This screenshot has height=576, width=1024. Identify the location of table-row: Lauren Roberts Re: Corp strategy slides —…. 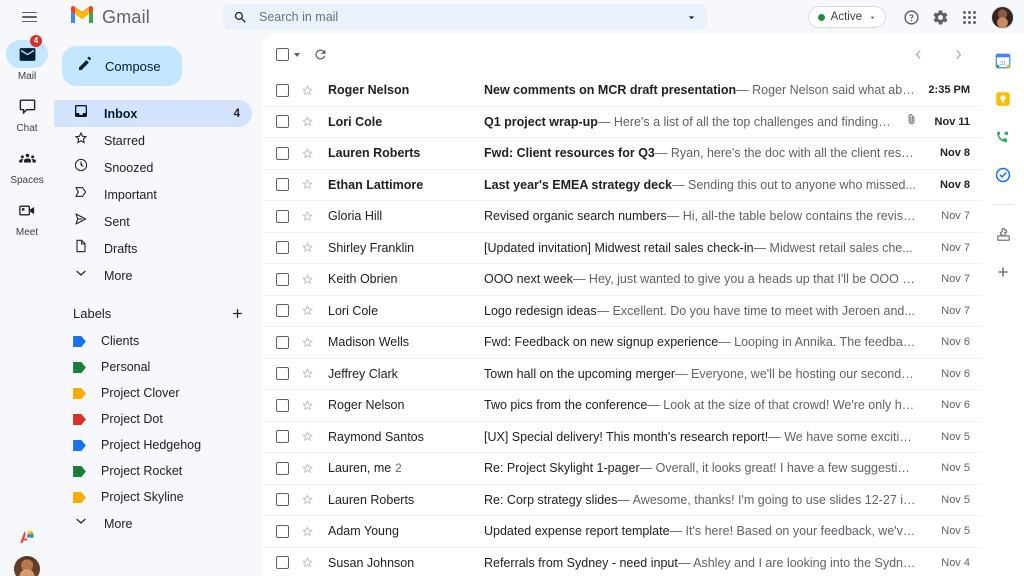
(622, 500).